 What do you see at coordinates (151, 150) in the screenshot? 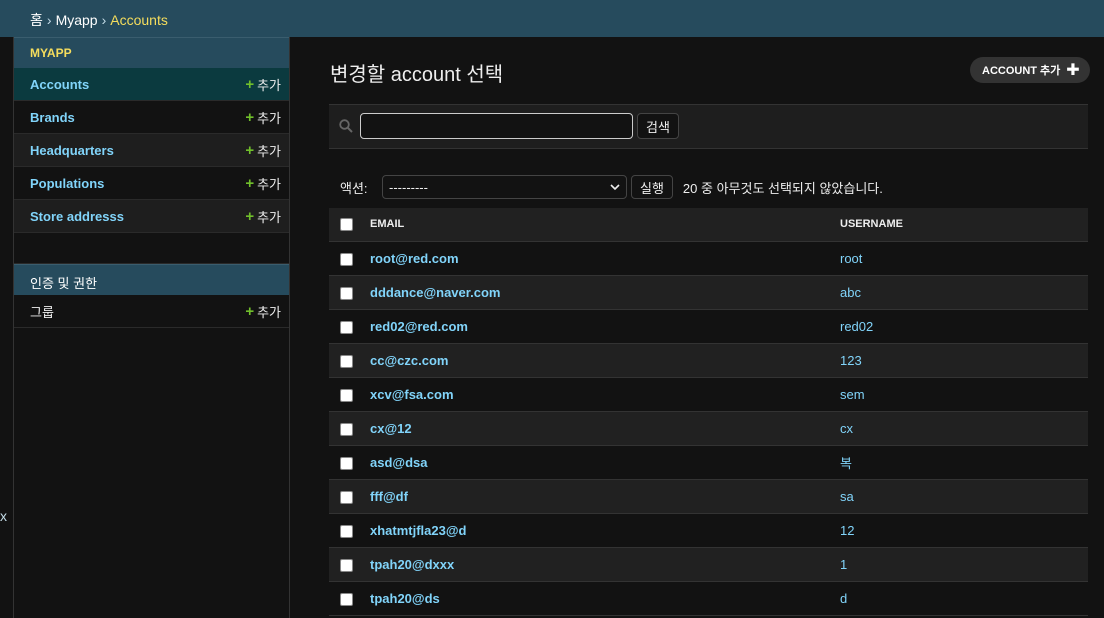
I see `sidebar-item: Headquarters + 추가` at bounding box center [151, 150].